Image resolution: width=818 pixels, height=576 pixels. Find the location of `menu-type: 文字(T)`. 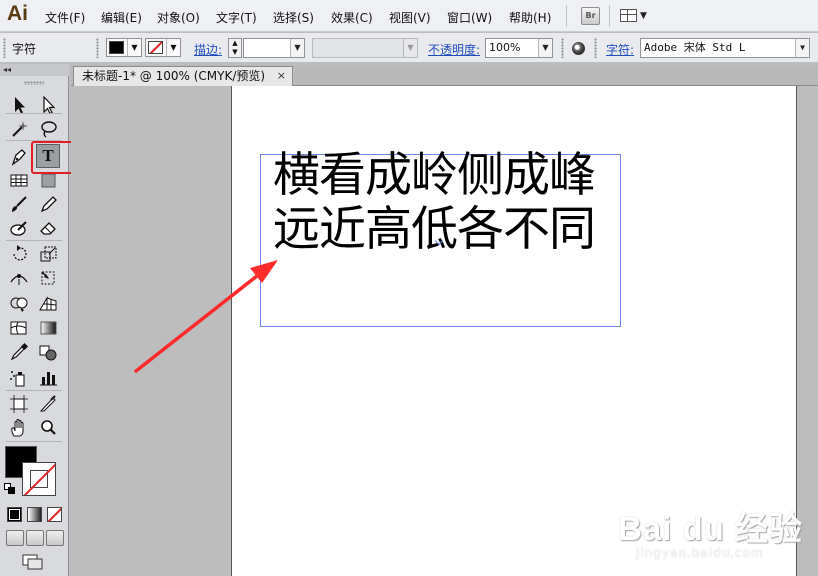

menu-type: 文字(T) is located at coordinates (236, 17).